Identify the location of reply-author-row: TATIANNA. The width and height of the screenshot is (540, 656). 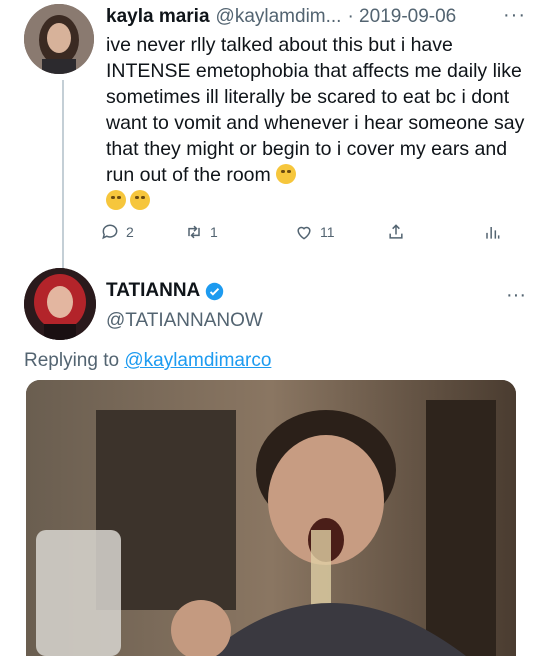
(316, 291).